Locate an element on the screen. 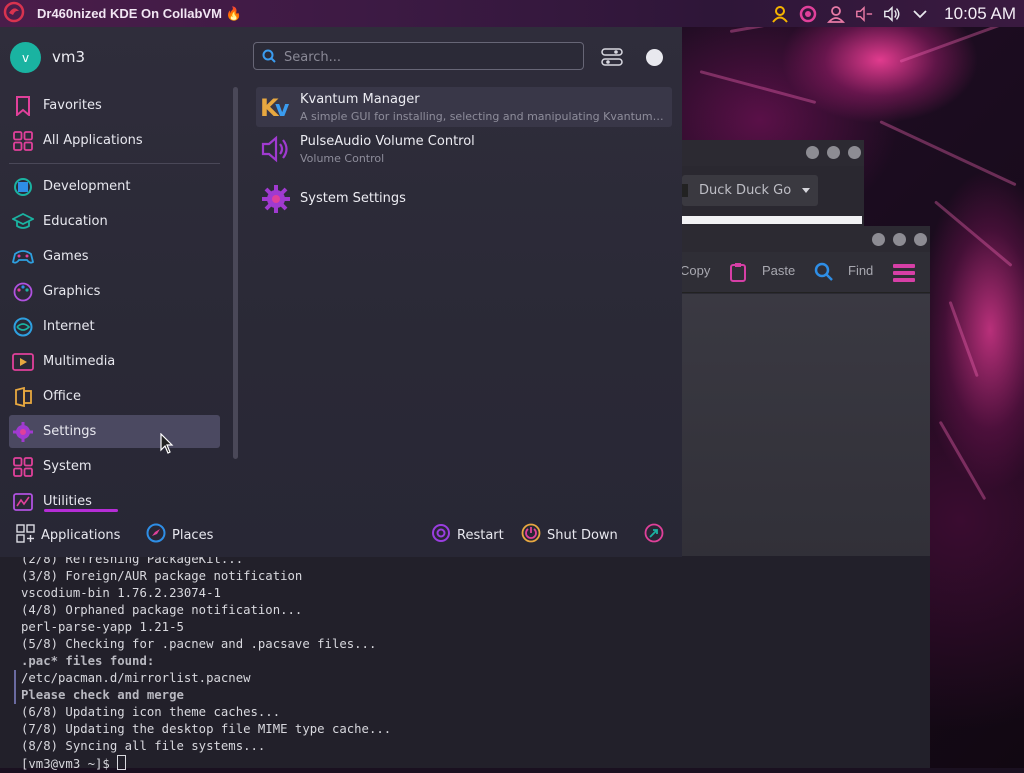 Image resolution: width=1024 pixels, height=773 pixels. launcher-header: v vm3 is located at coordinates (341, 57).